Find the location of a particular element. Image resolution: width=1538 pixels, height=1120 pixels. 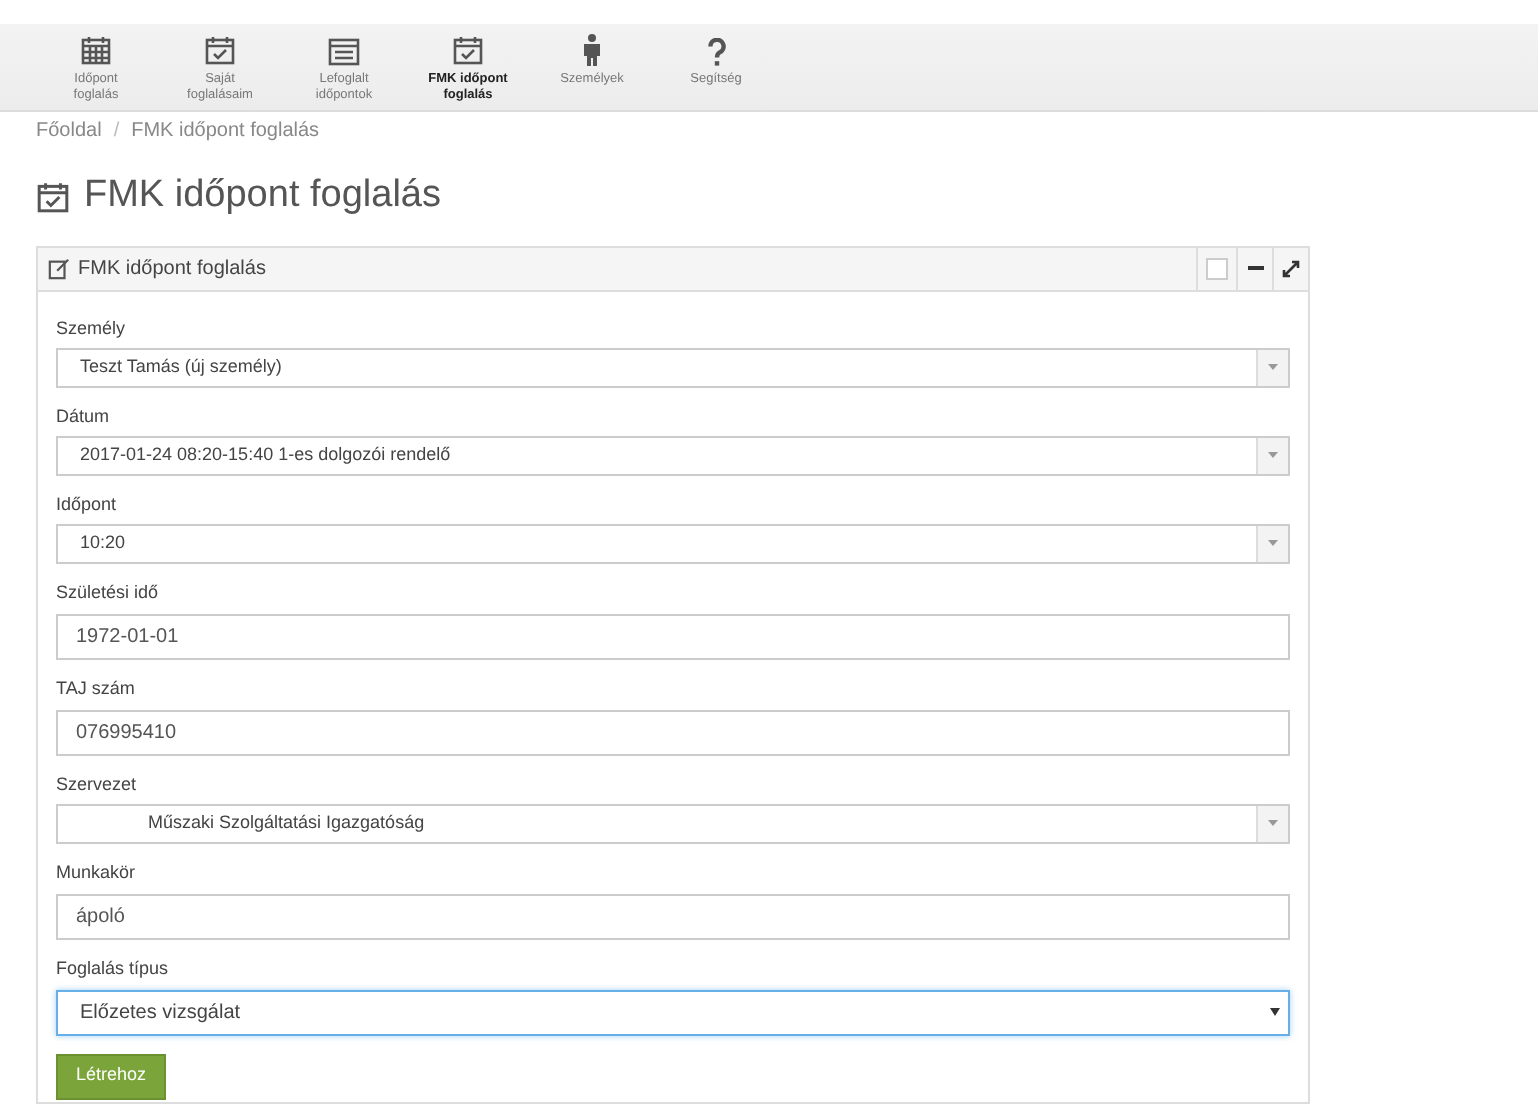

select-field: 10:20 is located at coordinates (673, 543).